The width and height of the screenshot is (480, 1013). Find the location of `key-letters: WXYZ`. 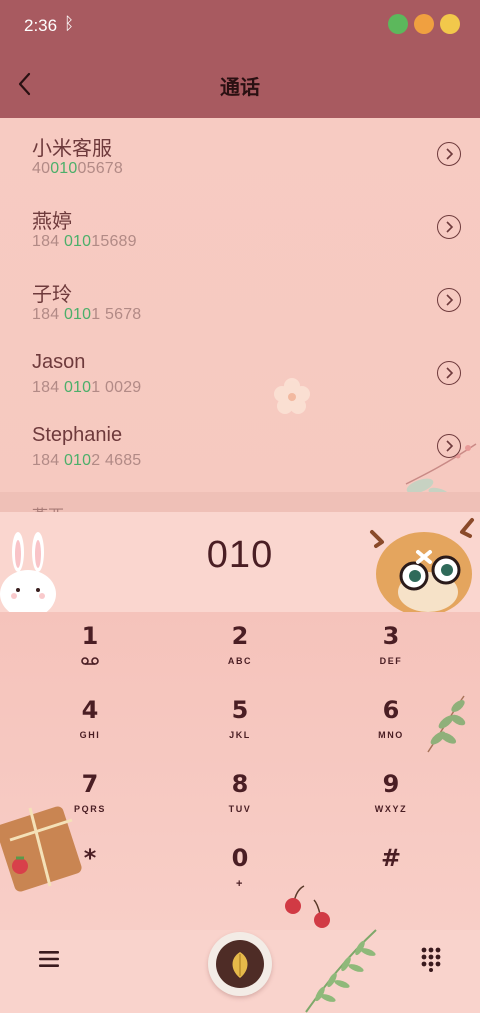

key-letters: WXYZ is located at coordinates (391, 809).